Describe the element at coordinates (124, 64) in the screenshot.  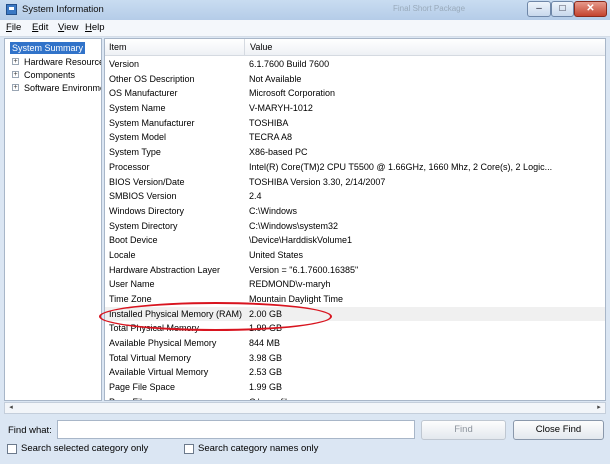
I see `row-item: Version` at that location.